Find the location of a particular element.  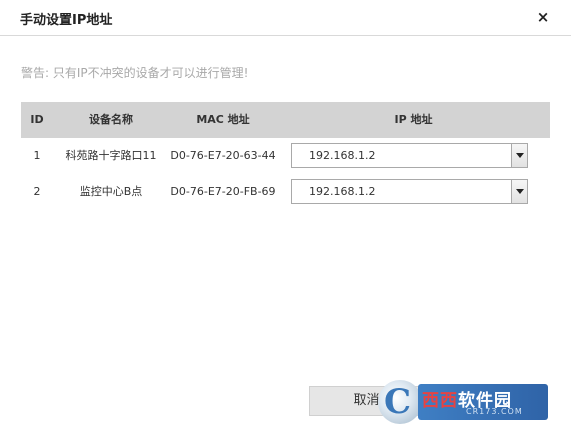

dialog-titlebar: 手动设置IP地址 × is located at coordinates (285, 18).